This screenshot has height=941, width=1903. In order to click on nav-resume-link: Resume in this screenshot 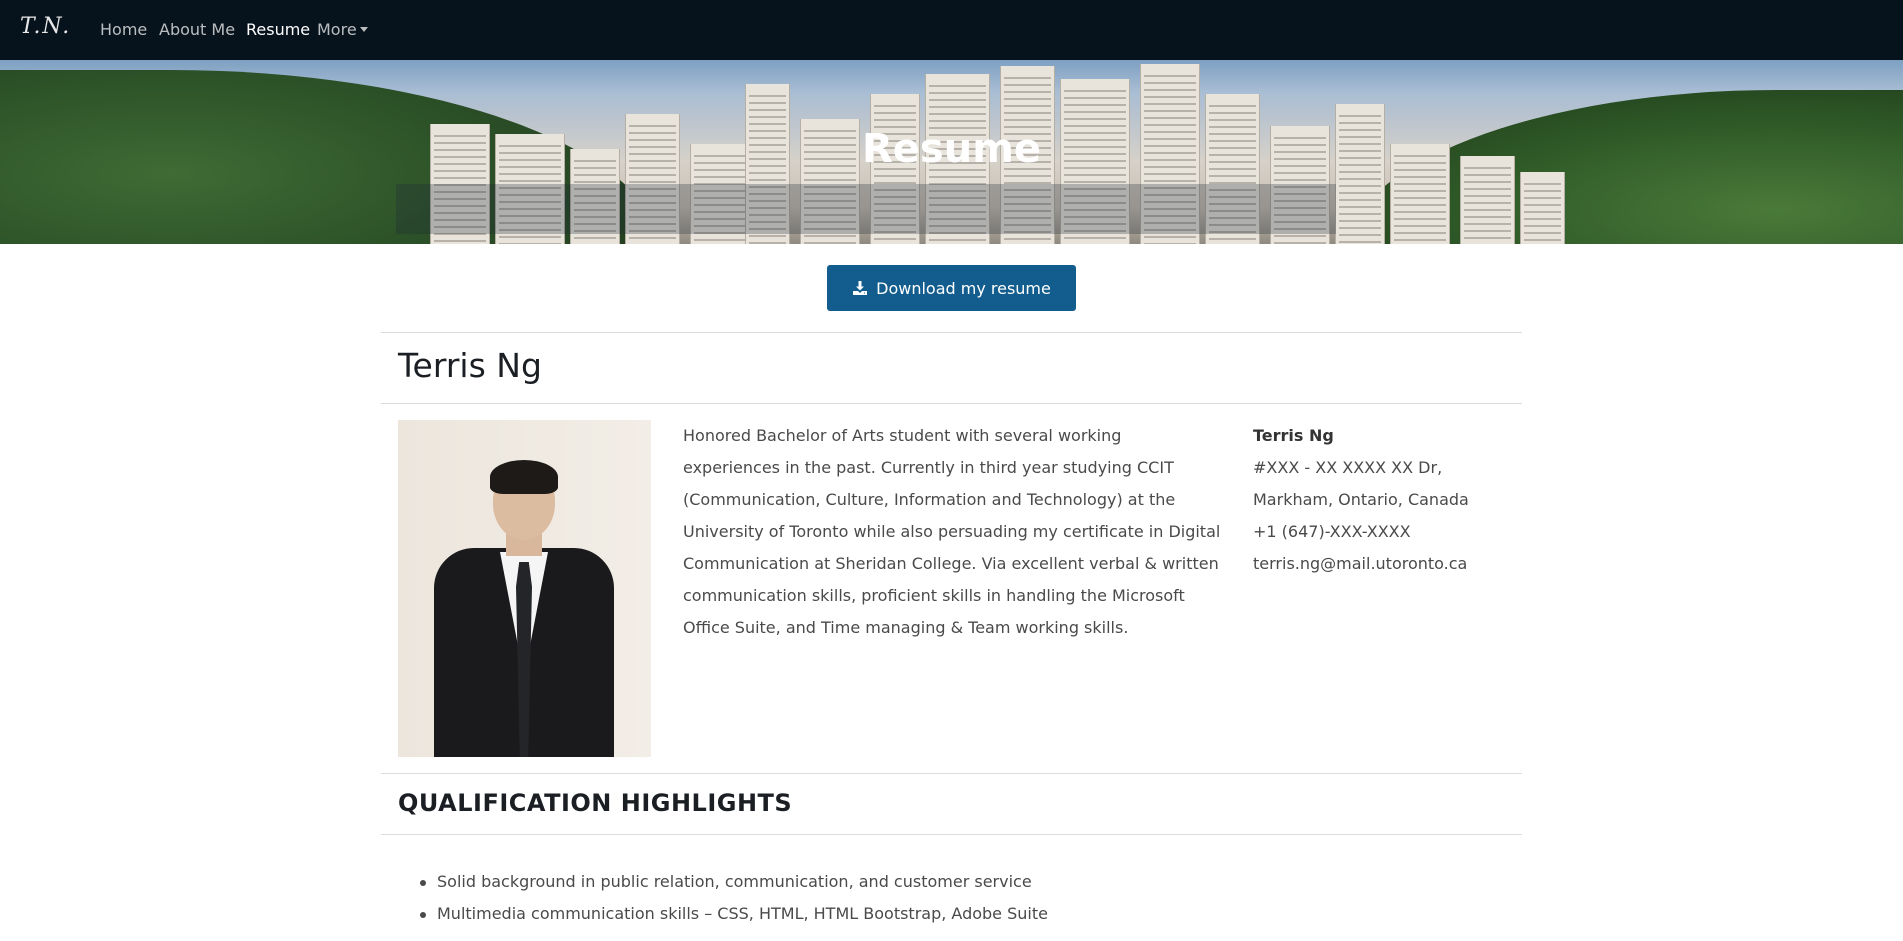, I will do `click(278, 29)`.